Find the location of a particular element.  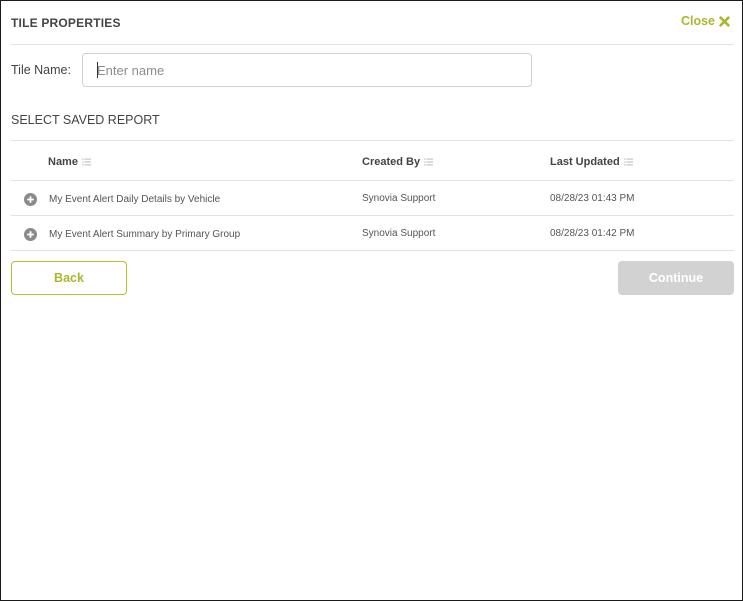

tile-name-label: Tile Name: is located at coordinates (41, 70).